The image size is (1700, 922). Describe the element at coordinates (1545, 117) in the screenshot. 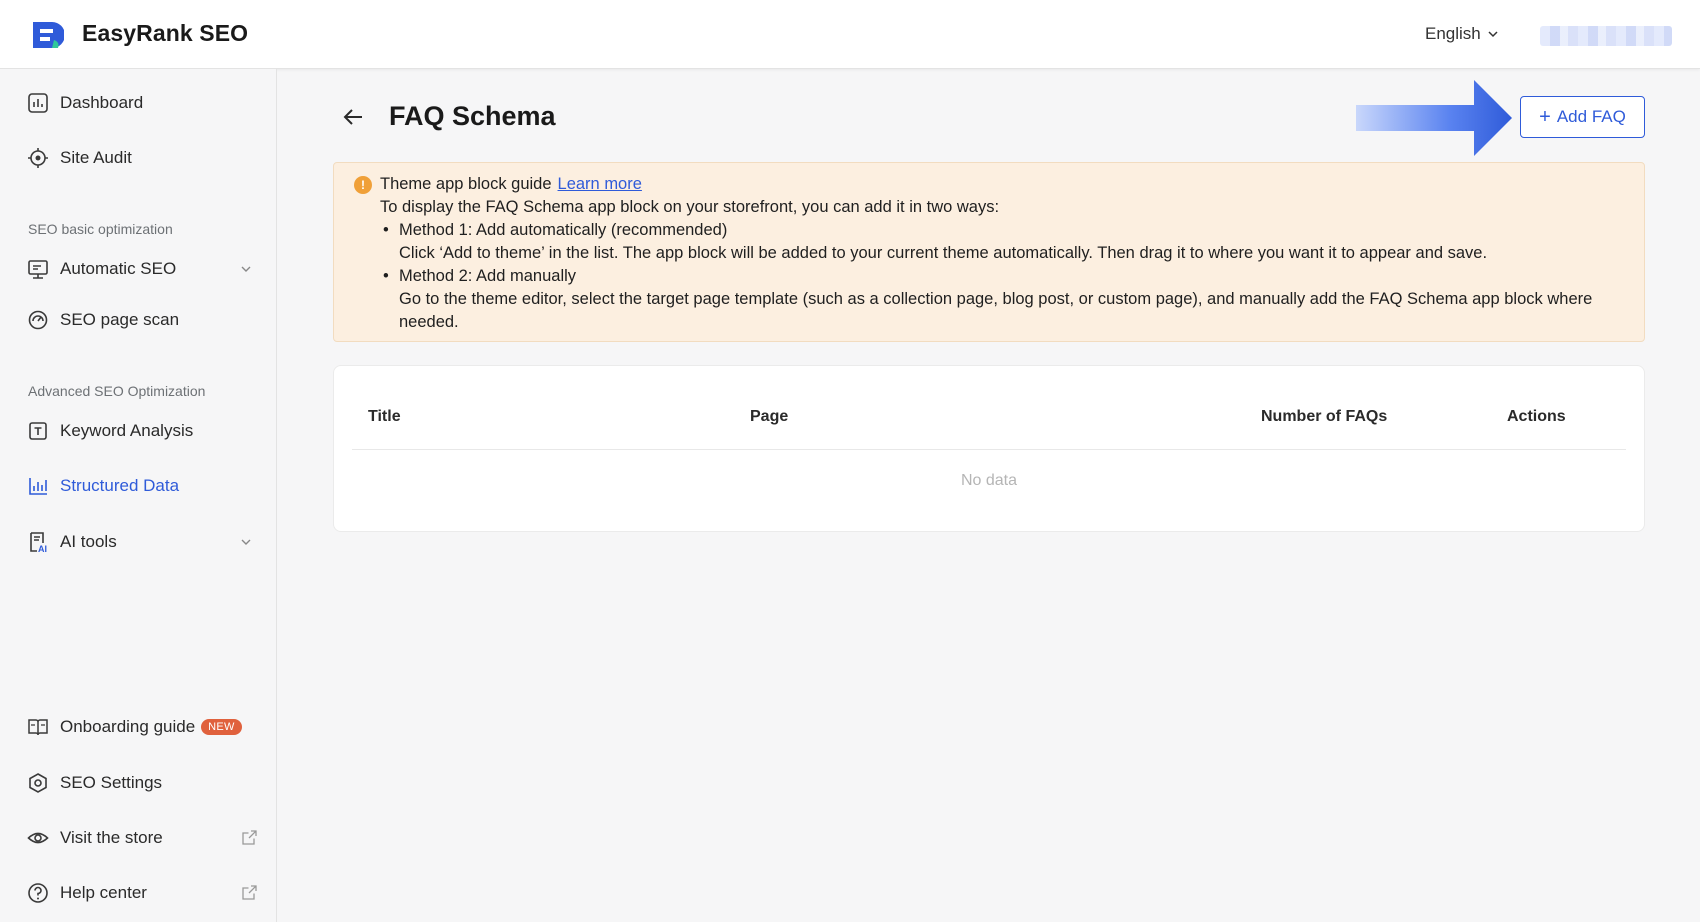

I see `plus-icon: +` at that location.